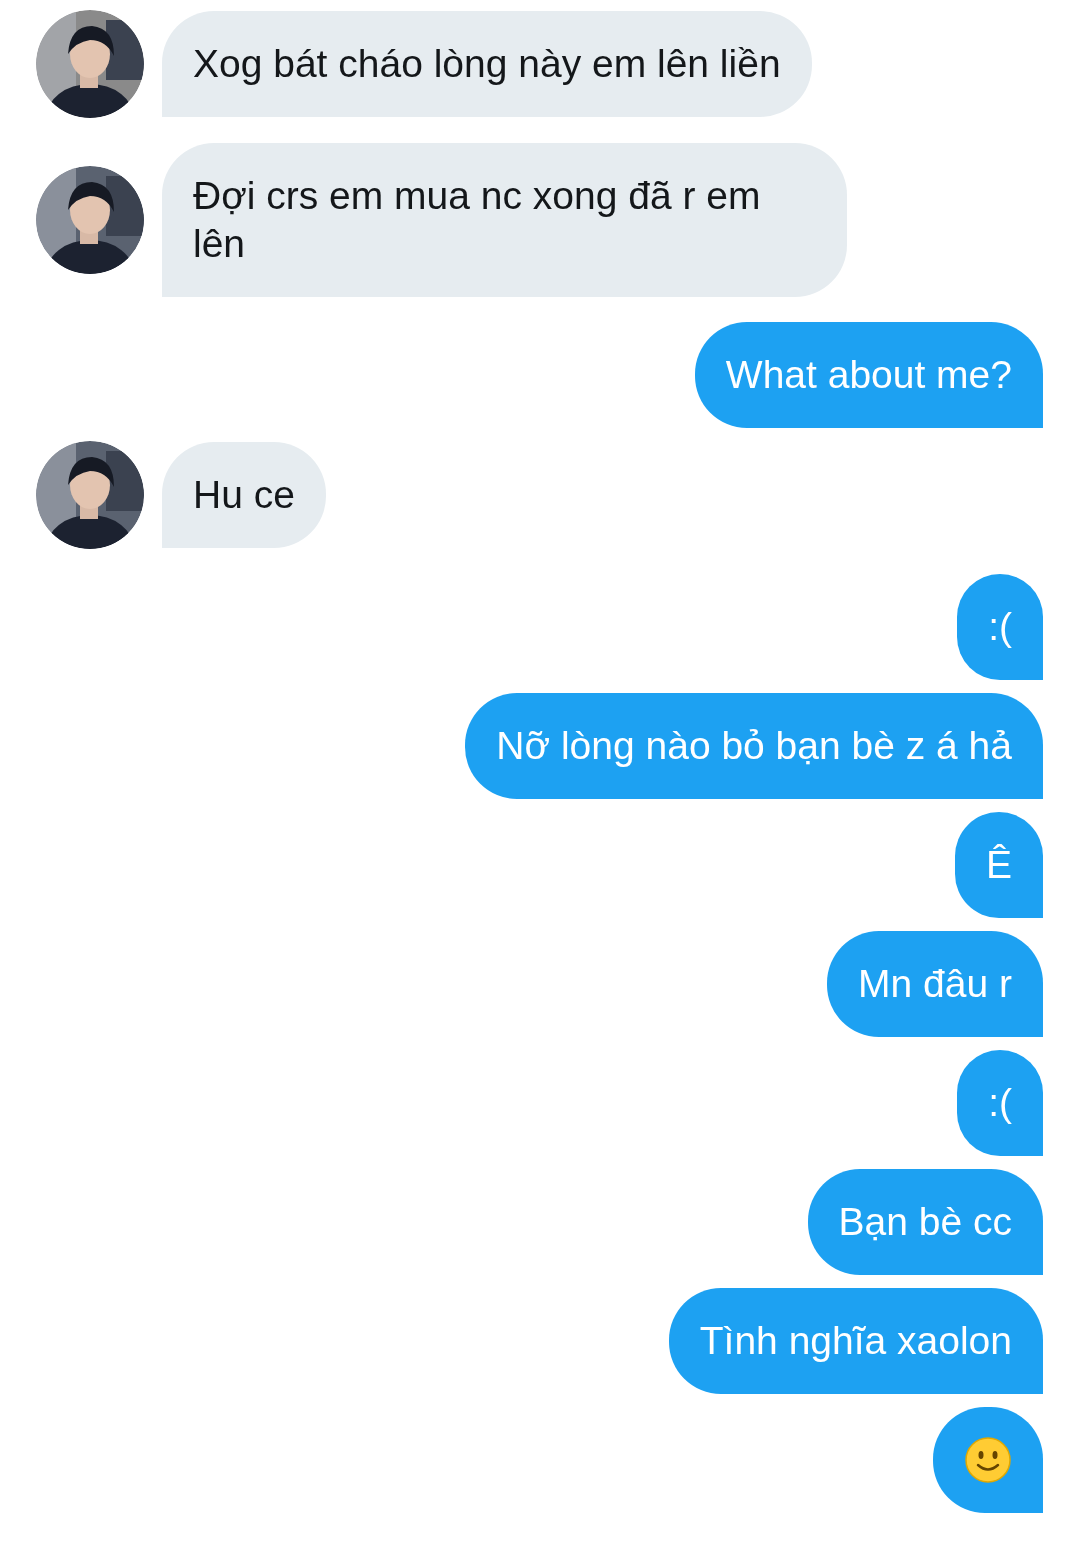 This screenshot has width=1080, height=1554. Describe the element at coordinates (988, 1460) in the screenshot. I see `smiley-face-icon` at that location.